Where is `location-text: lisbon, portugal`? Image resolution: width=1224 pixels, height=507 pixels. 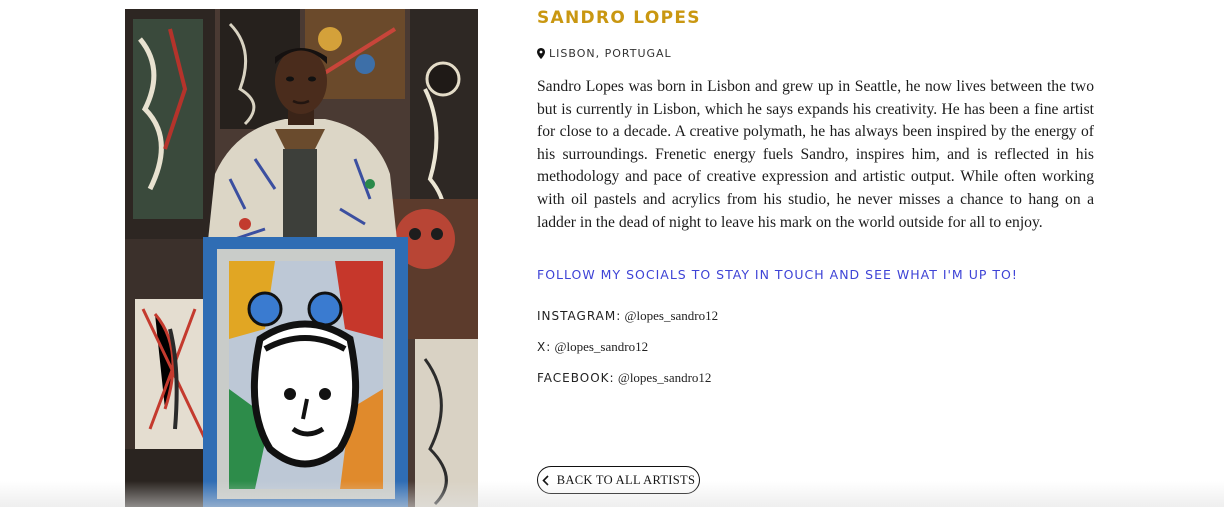 location-text: lisbon, portugal is located at coordinates (610, 53).